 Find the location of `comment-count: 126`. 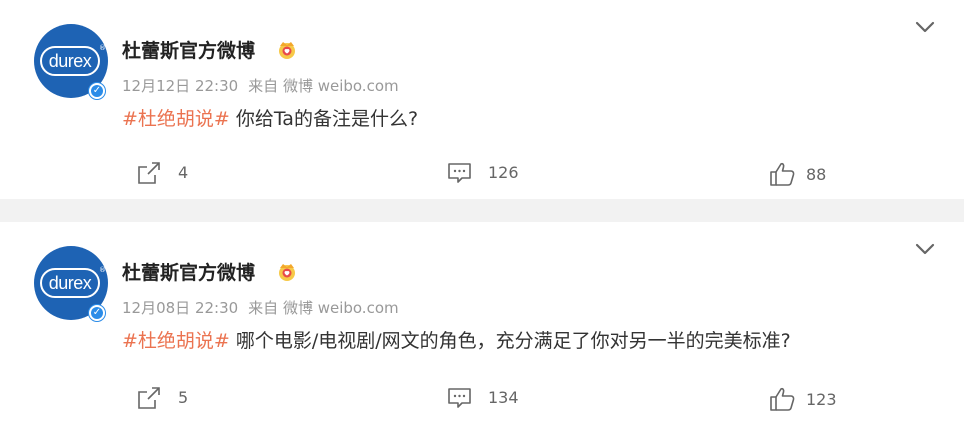

comment-count: 126 is located at coordinates (503, 172).